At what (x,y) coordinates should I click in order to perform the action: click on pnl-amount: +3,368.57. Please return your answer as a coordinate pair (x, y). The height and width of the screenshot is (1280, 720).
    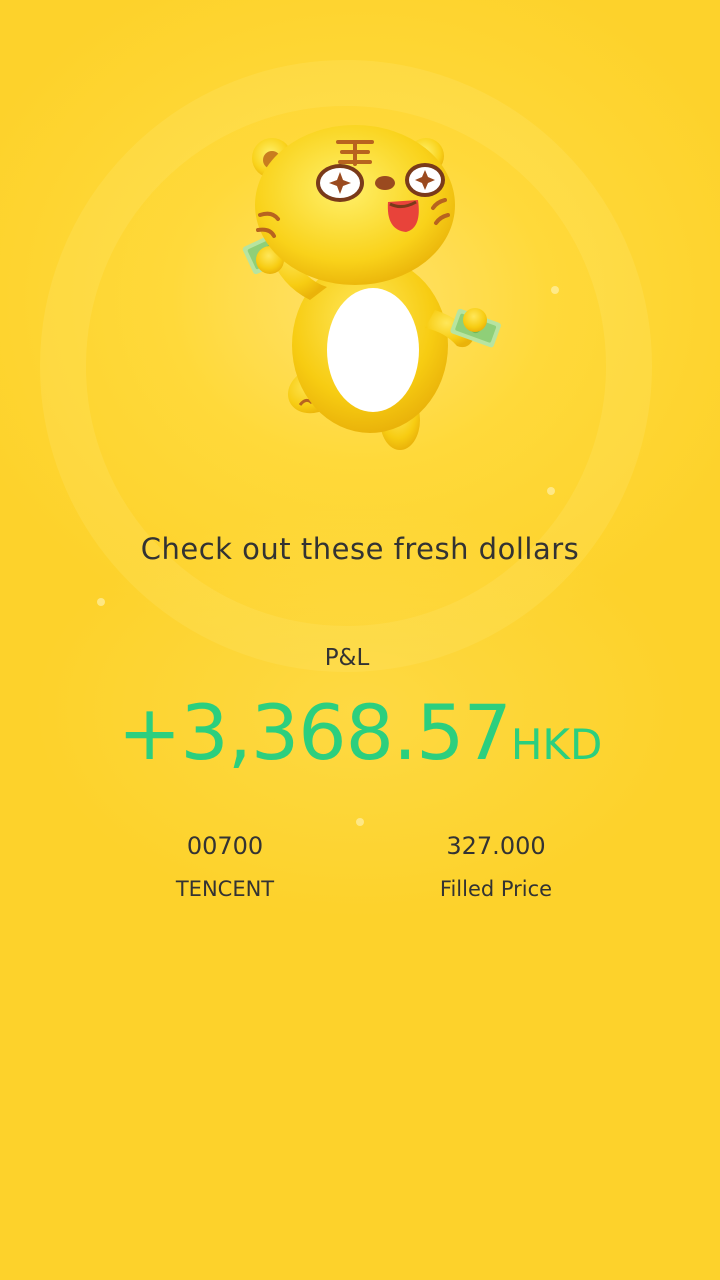
    Looking at the image, I should click on (314, 732).